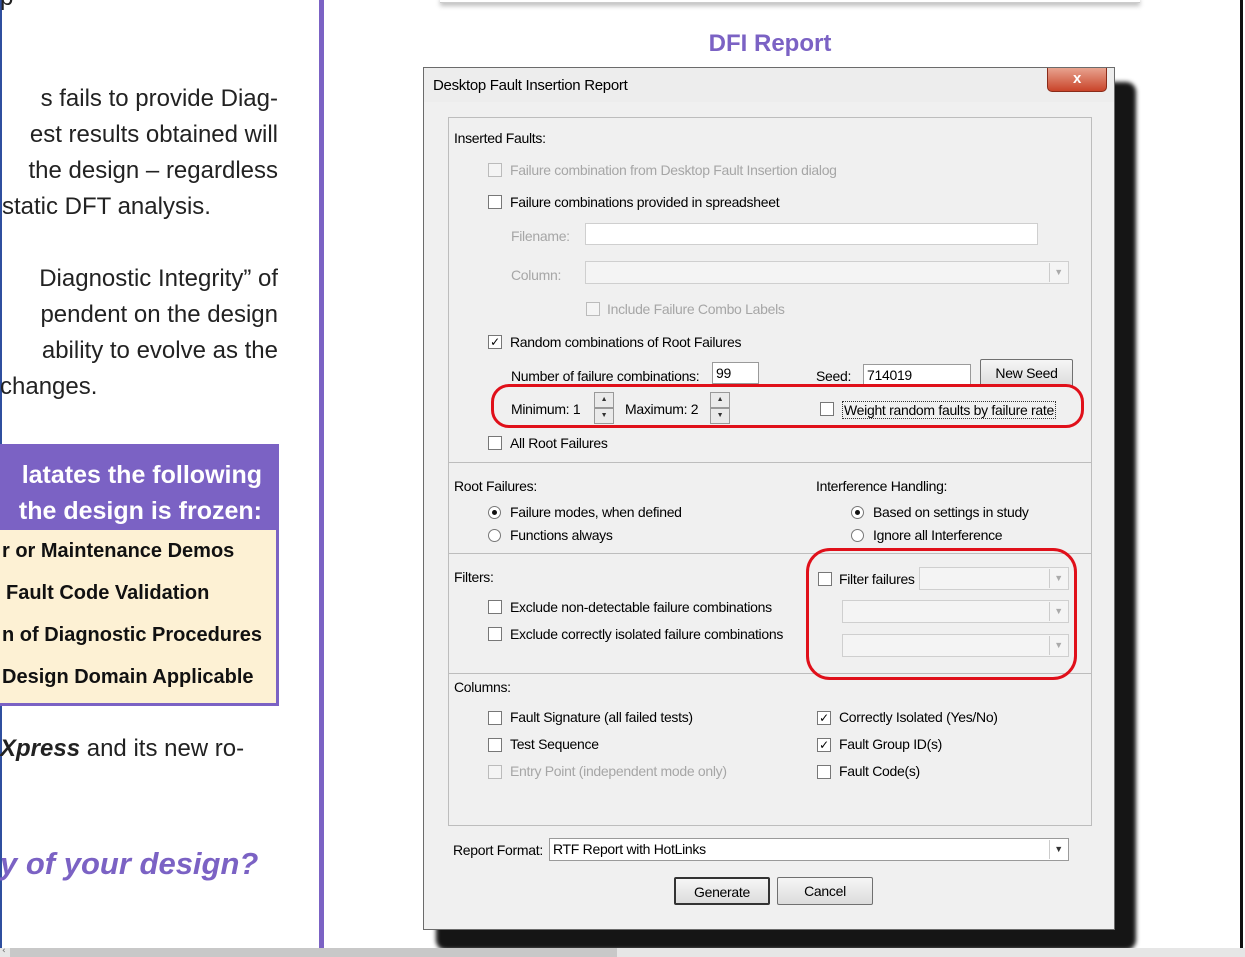 The height and width of the screenshot is (957, 1245). What do you see at coordinates (495, 443) in the screenshot?
I see `checkbox-all-root` at bounding box center [495, 443].